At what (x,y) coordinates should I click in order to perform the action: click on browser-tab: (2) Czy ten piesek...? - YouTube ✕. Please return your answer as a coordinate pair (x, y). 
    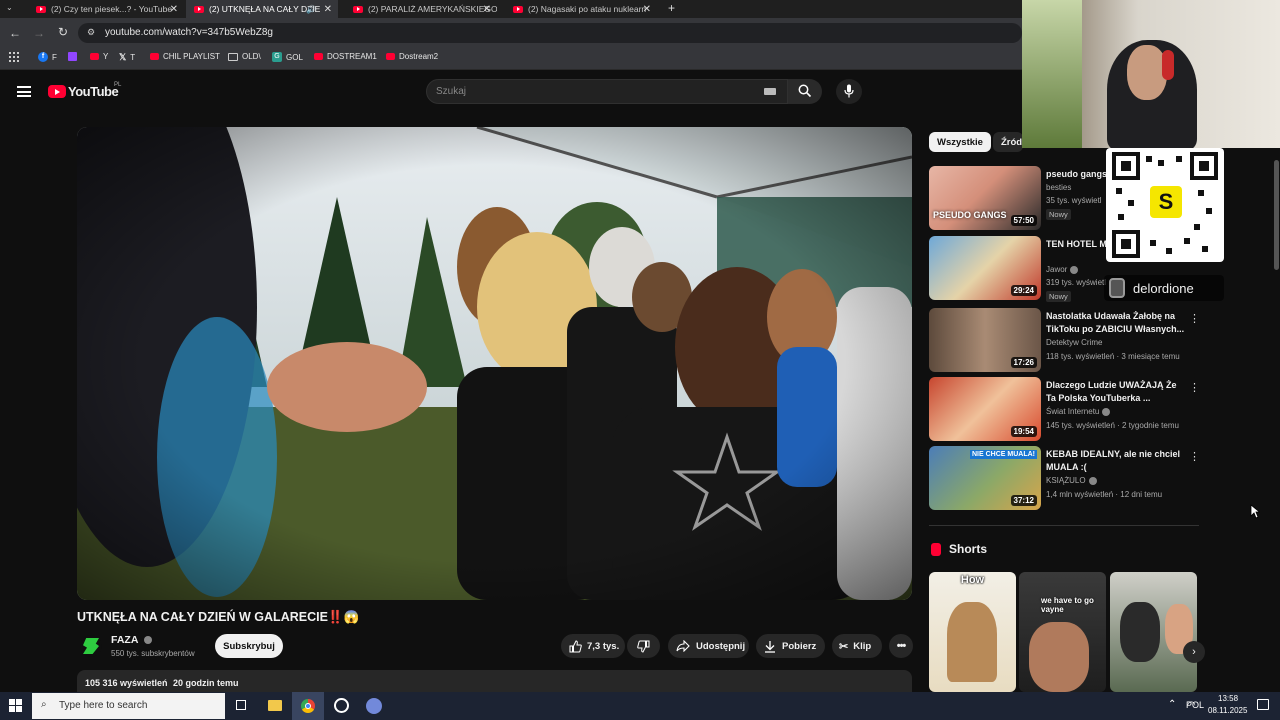
    Looking at the image, I should click on (106, 9).